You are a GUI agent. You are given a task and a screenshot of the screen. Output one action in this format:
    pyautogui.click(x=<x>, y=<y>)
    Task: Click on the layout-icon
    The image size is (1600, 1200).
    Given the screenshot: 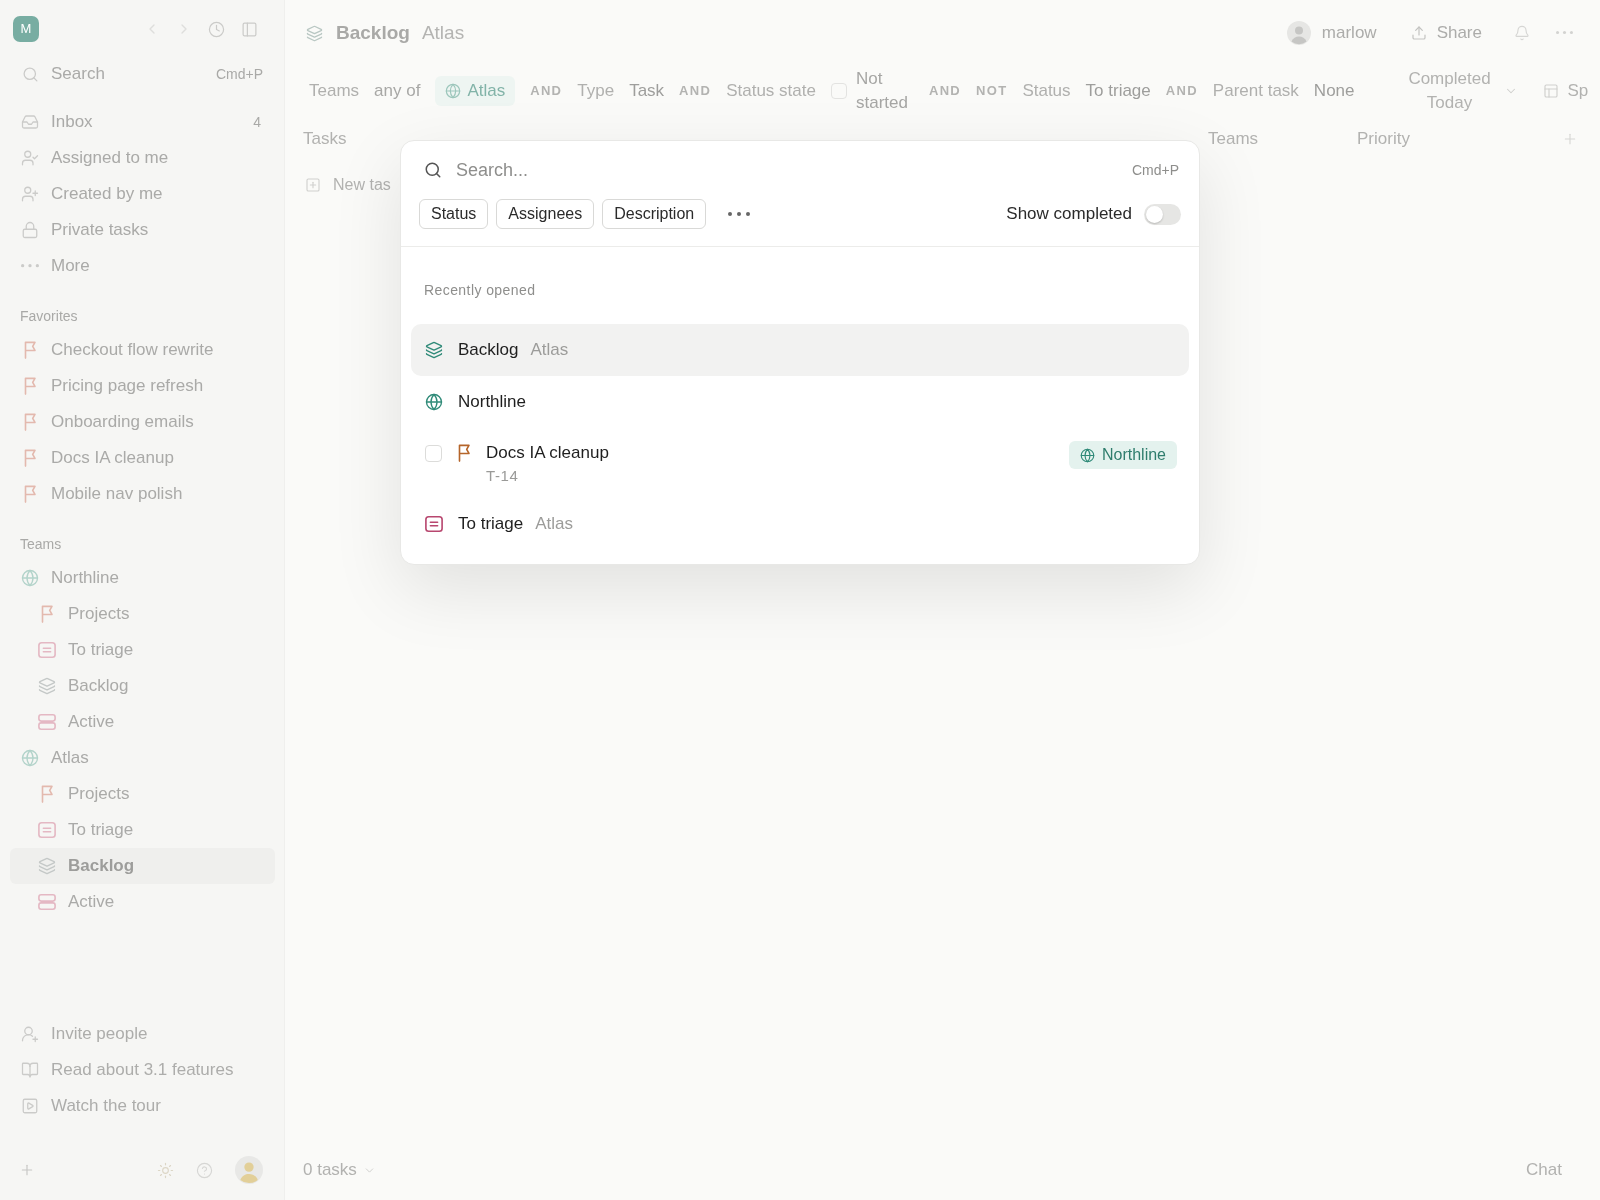 What is the action you would take?
    pyautogui.click(x=1550, y=91)
    